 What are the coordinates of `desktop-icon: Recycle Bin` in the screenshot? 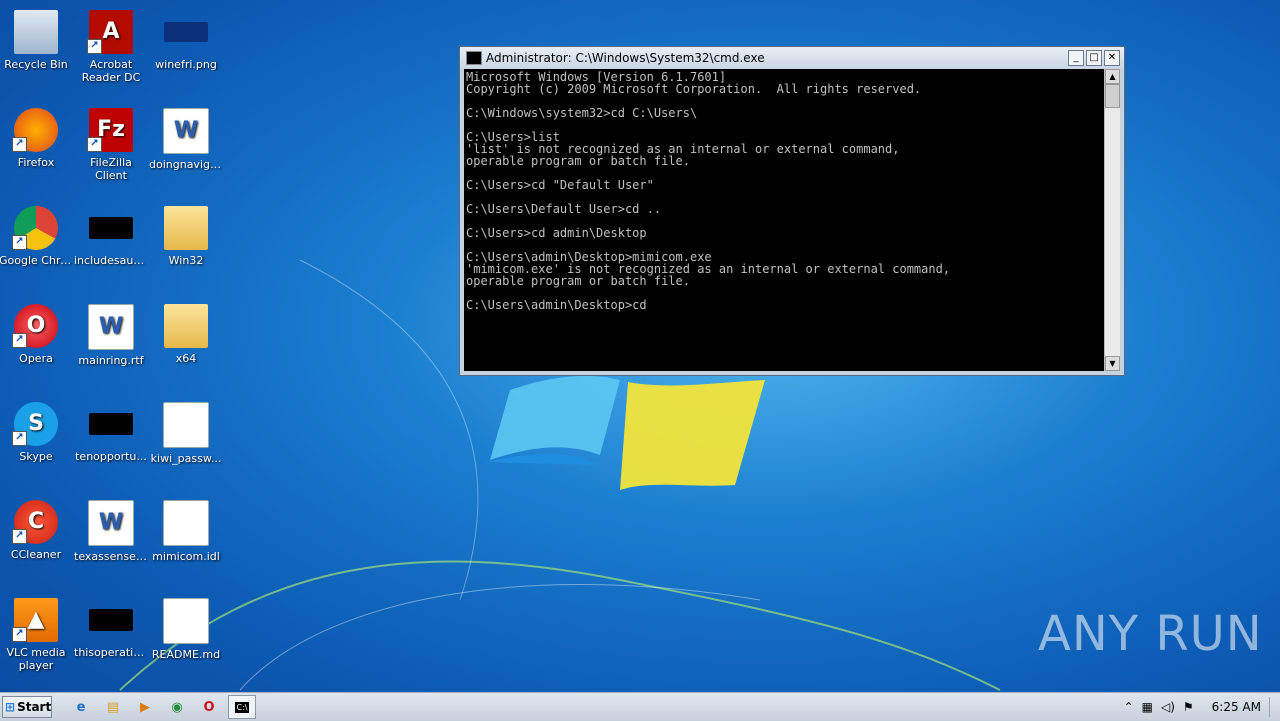 It's located at (36, 39).